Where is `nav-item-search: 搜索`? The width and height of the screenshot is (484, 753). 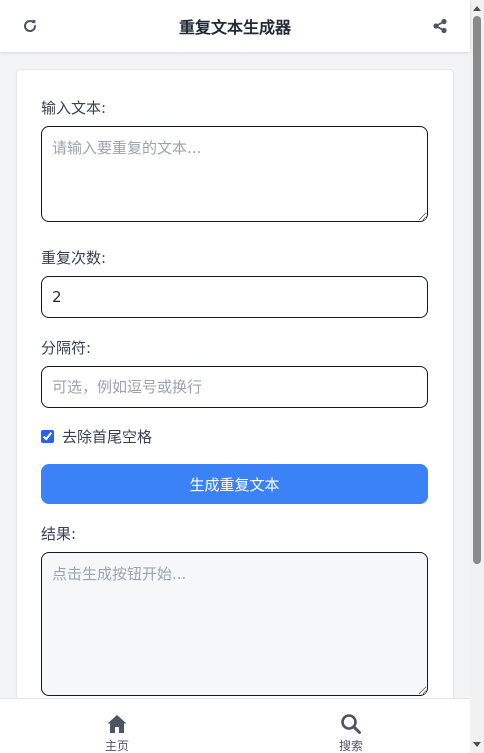 nav-item-search: 搜索 is located at coordinates (351, 726).